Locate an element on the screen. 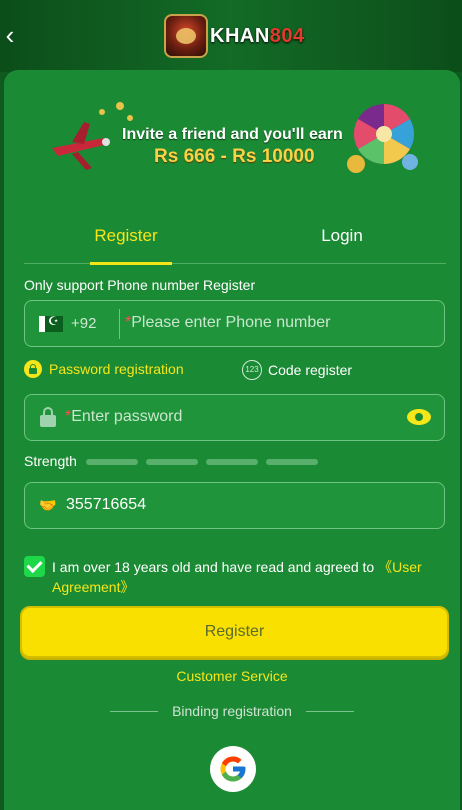 The image size is (462, 810). phone-input: *Please enter Phone number is located at coordinates (227, 323).